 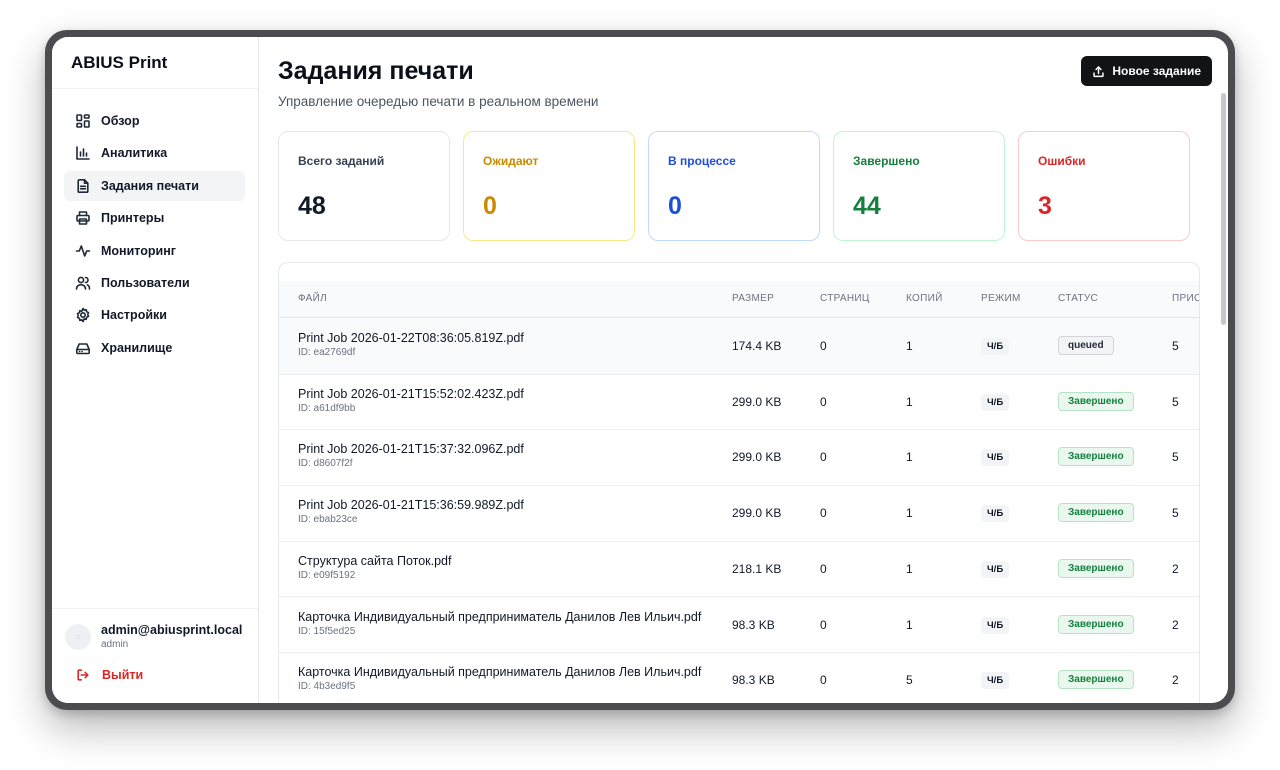 I want to click on file-name: Print Job 2026-01-21T15:52:02.423Z.pdf, so click(x=411, y=394).